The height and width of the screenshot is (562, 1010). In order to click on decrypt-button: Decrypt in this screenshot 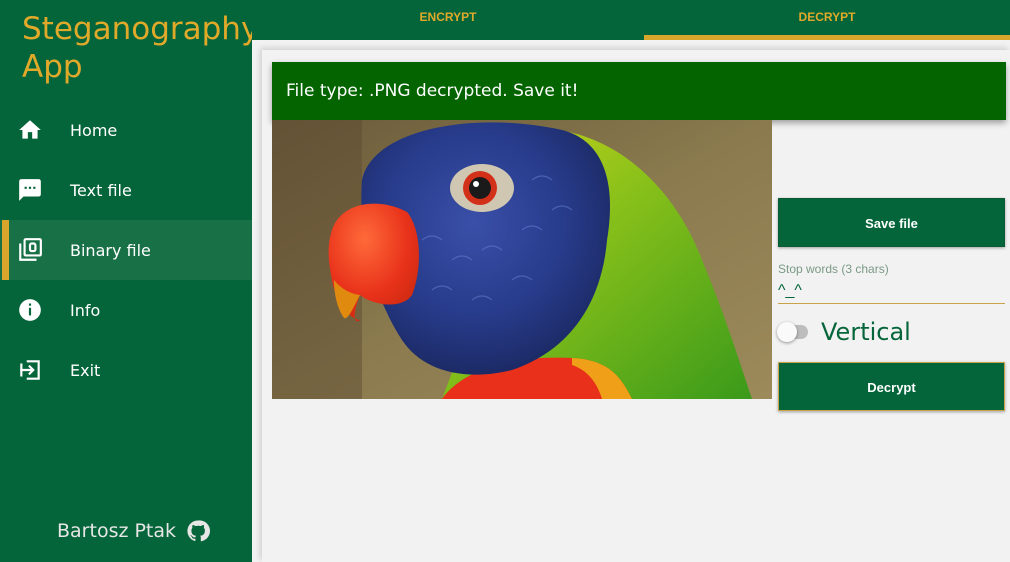, I will do `click(891, 386)`.